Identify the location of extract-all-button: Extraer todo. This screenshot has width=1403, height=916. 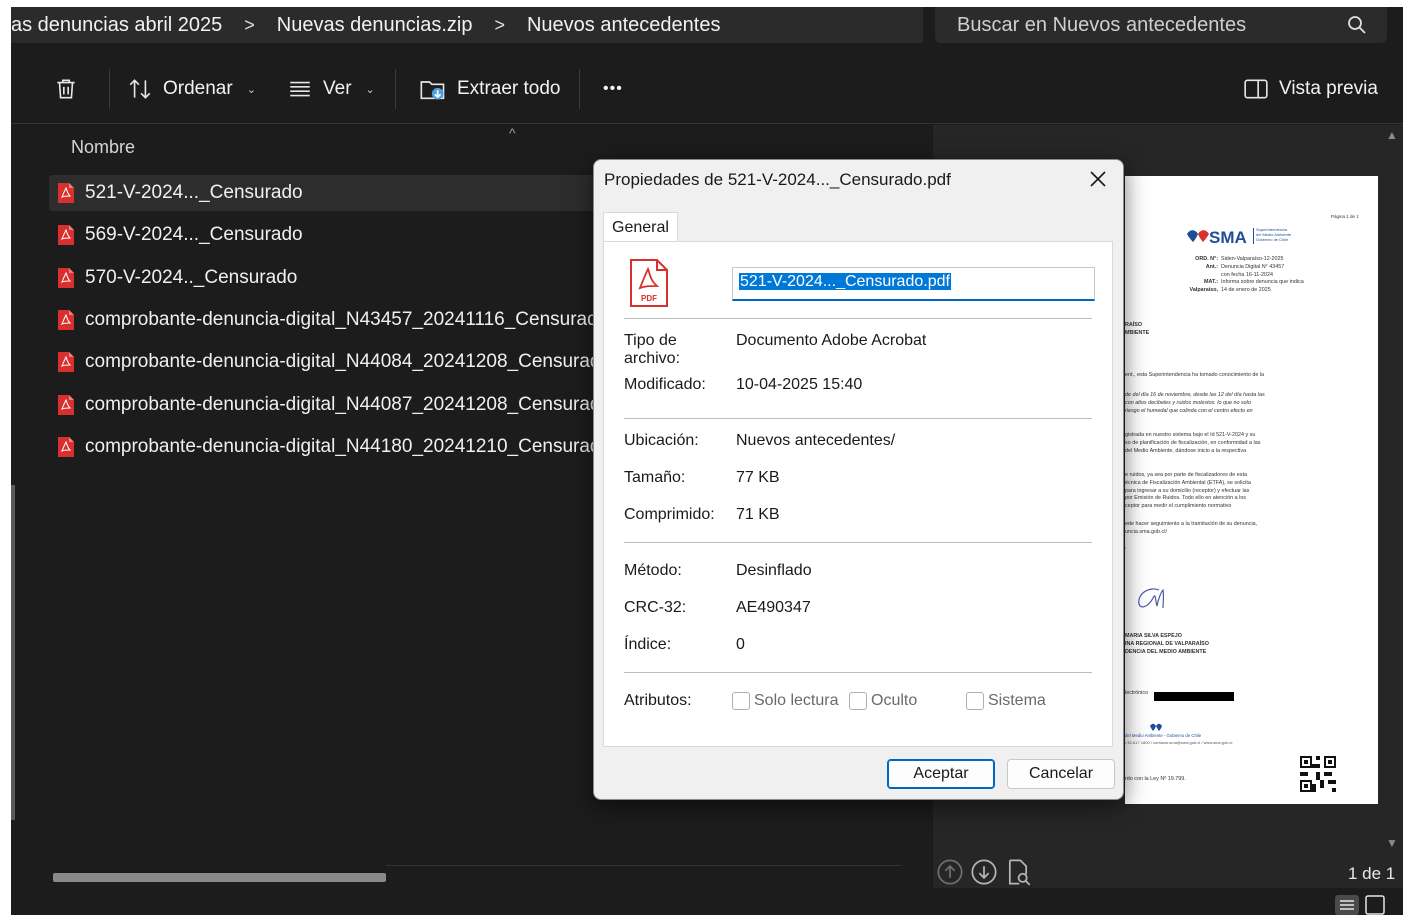
(490, 89).